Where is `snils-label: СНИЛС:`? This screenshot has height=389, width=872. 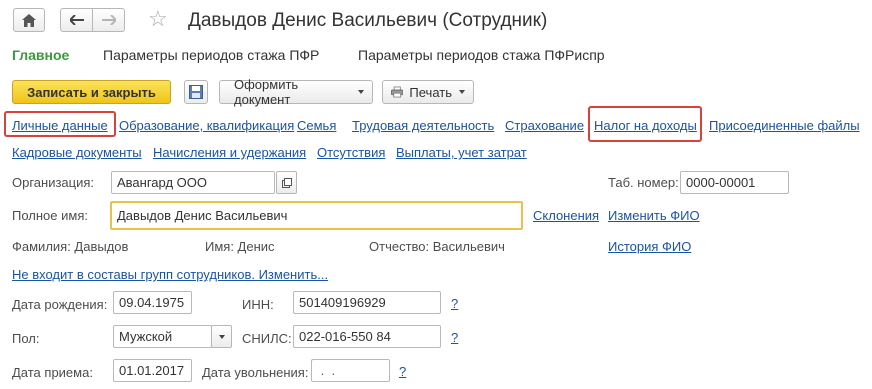
snils-label: СНИЛС: is located at coordinates (267, 338).